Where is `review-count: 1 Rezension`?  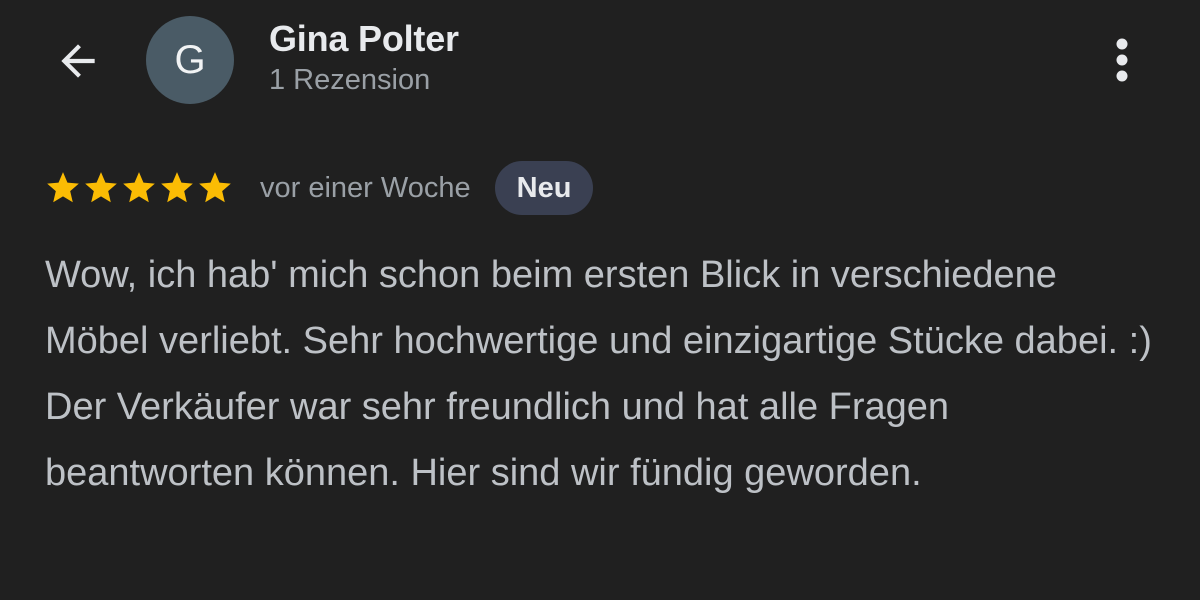
review-count: 1 Rezension is located at coordinates (350, 80).